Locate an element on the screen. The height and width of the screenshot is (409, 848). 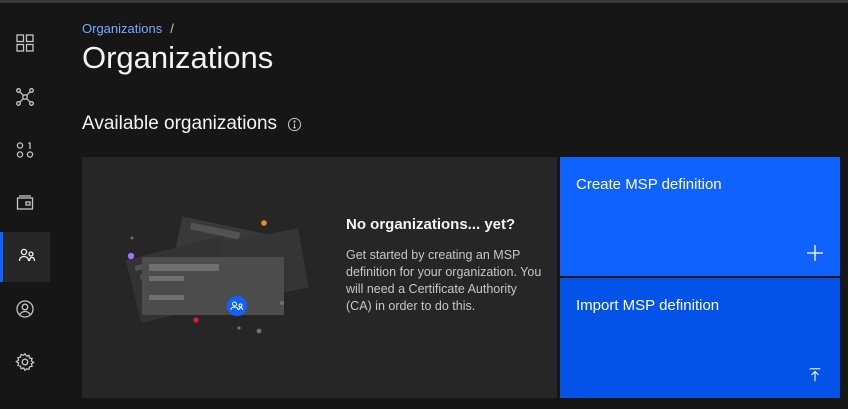
sidebar-item-smart-contracts is located at coordinates (25, 152).